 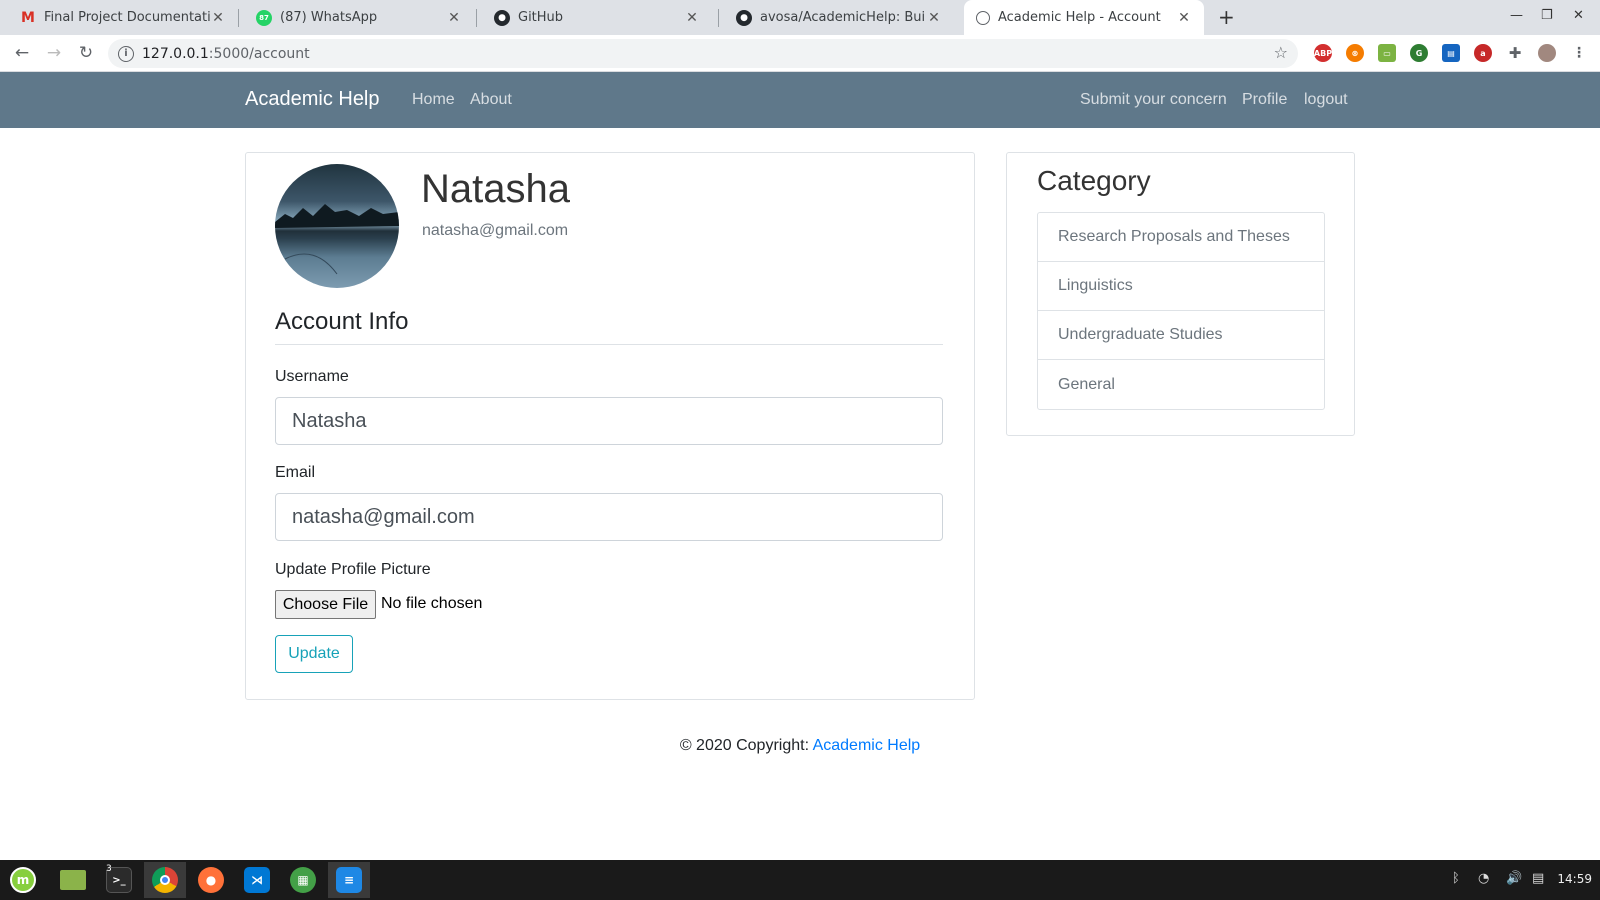 What do you see at coordinates (353, 569) in the screenshot?
I see `picture-label: Update Profile Picture` at bounding box center [353, 569].